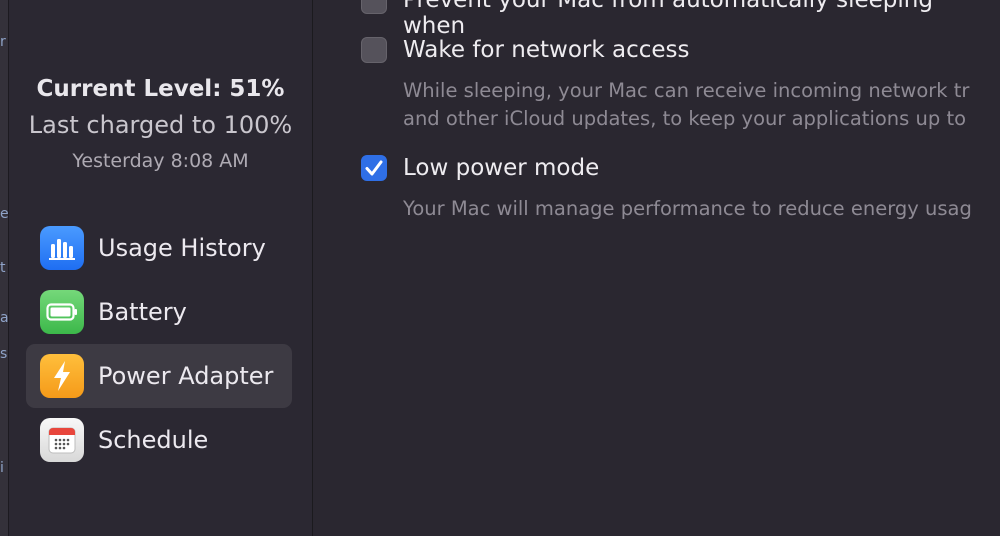  I want to click on edge-glyph: a, so click(4, 317).